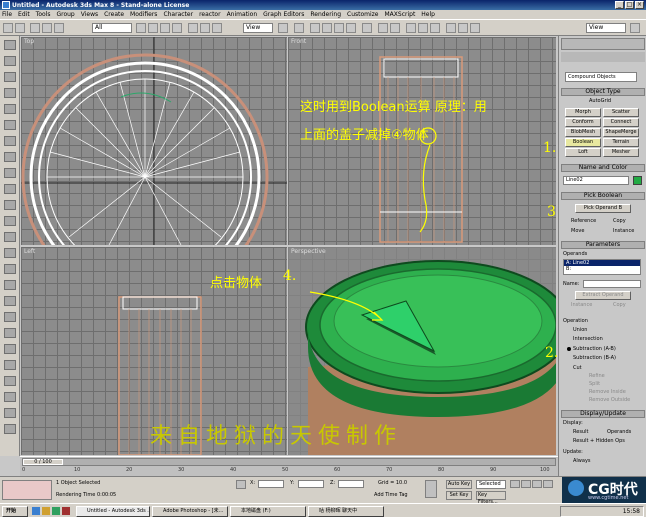 This screenshot has height=517, width=646. Describe the element at coordinates (629, 5) in the screenshot. I see `maximize-icon: □` at that location.